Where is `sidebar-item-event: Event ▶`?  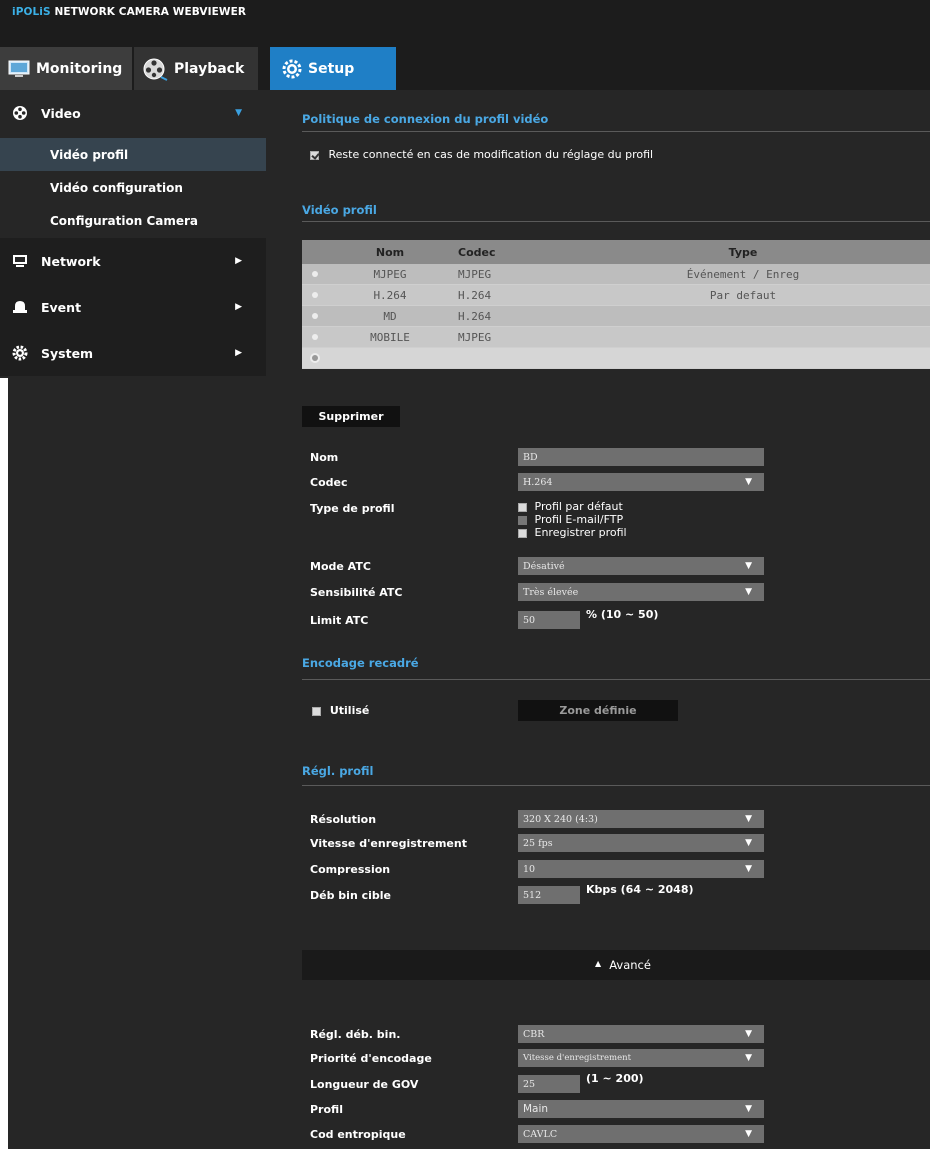
sidebar-item-event: Event ▶ is located at coordinates (133, 307).